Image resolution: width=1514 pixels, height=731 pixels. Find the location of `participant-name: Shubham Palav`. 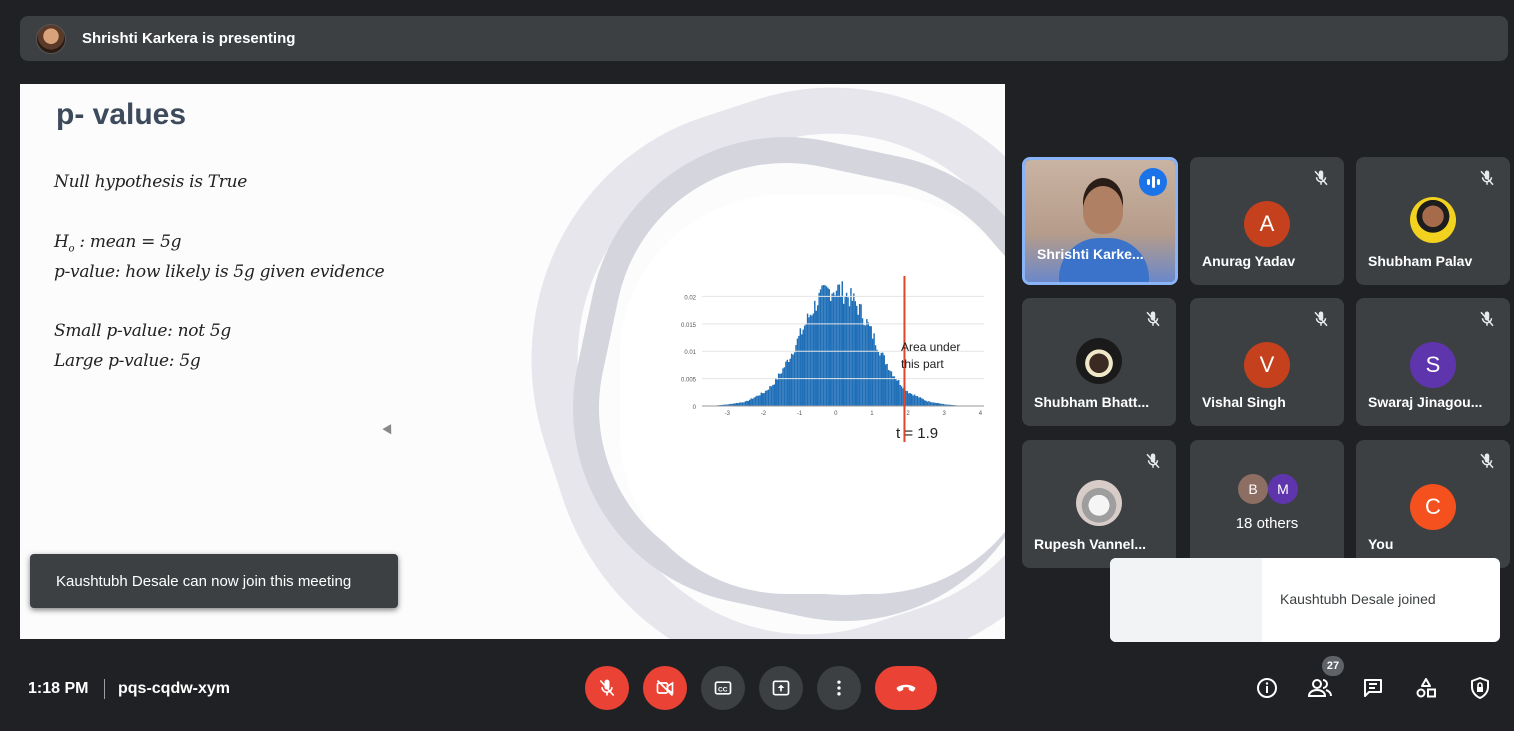

participant-name: Shubham Palav is located at coordinates (1420, 261).